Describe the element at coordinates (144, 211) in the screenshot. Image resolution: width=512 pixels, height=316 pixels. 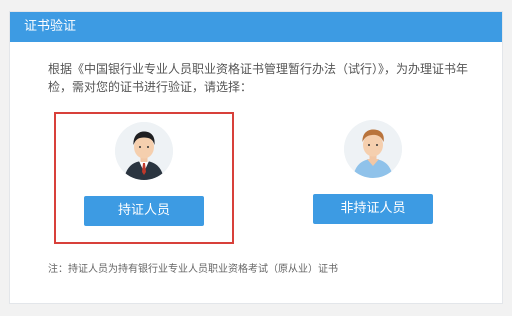
I see `certified-personnel-button: 持证人员` at that location.